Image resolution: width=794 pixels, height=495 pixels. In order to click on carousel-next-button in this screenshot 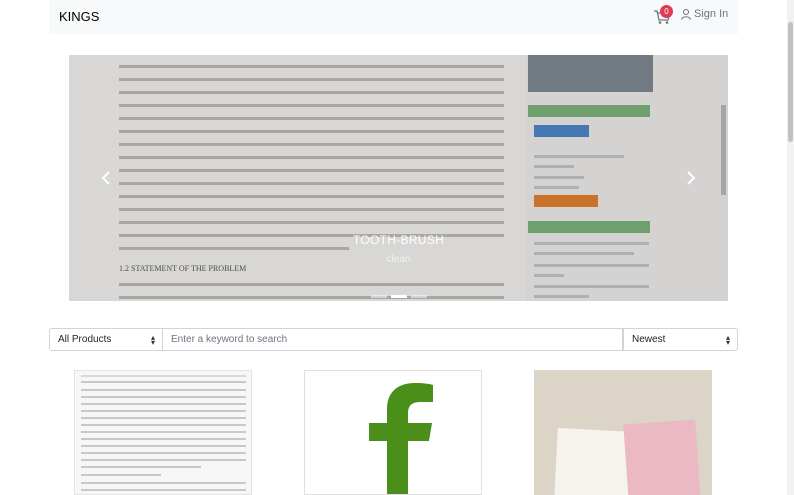, I will do `click(691, 180)`.